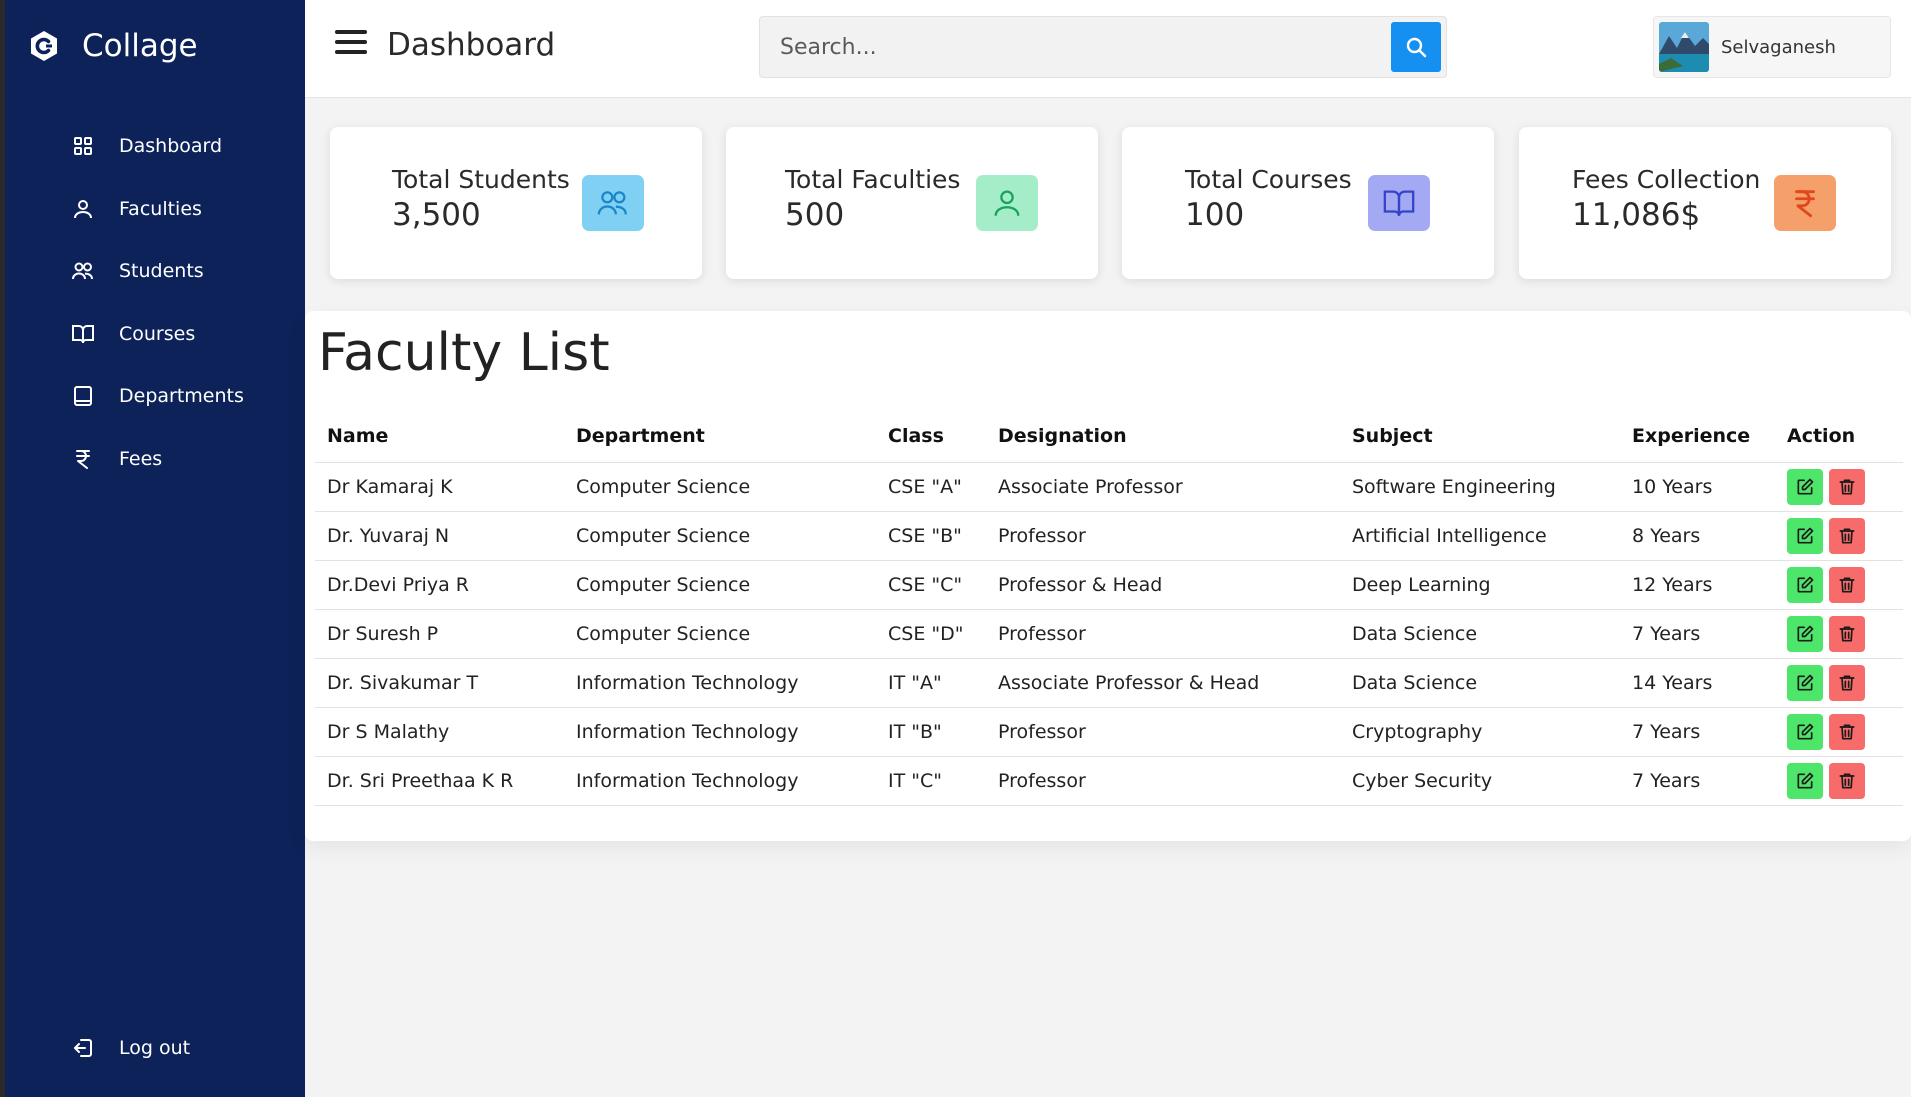  What do you see at coordinates (439, 683) in the screenshot?
I see `cell-name: Dr. Sivakumar T` at bounding box center [439, 683].